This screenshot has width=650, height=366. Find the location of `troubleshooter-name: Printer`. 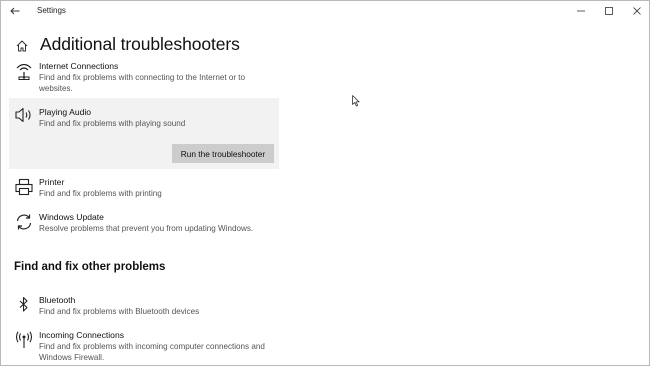

troubleshooter-name: Printer is located at coordinates (52, 182).